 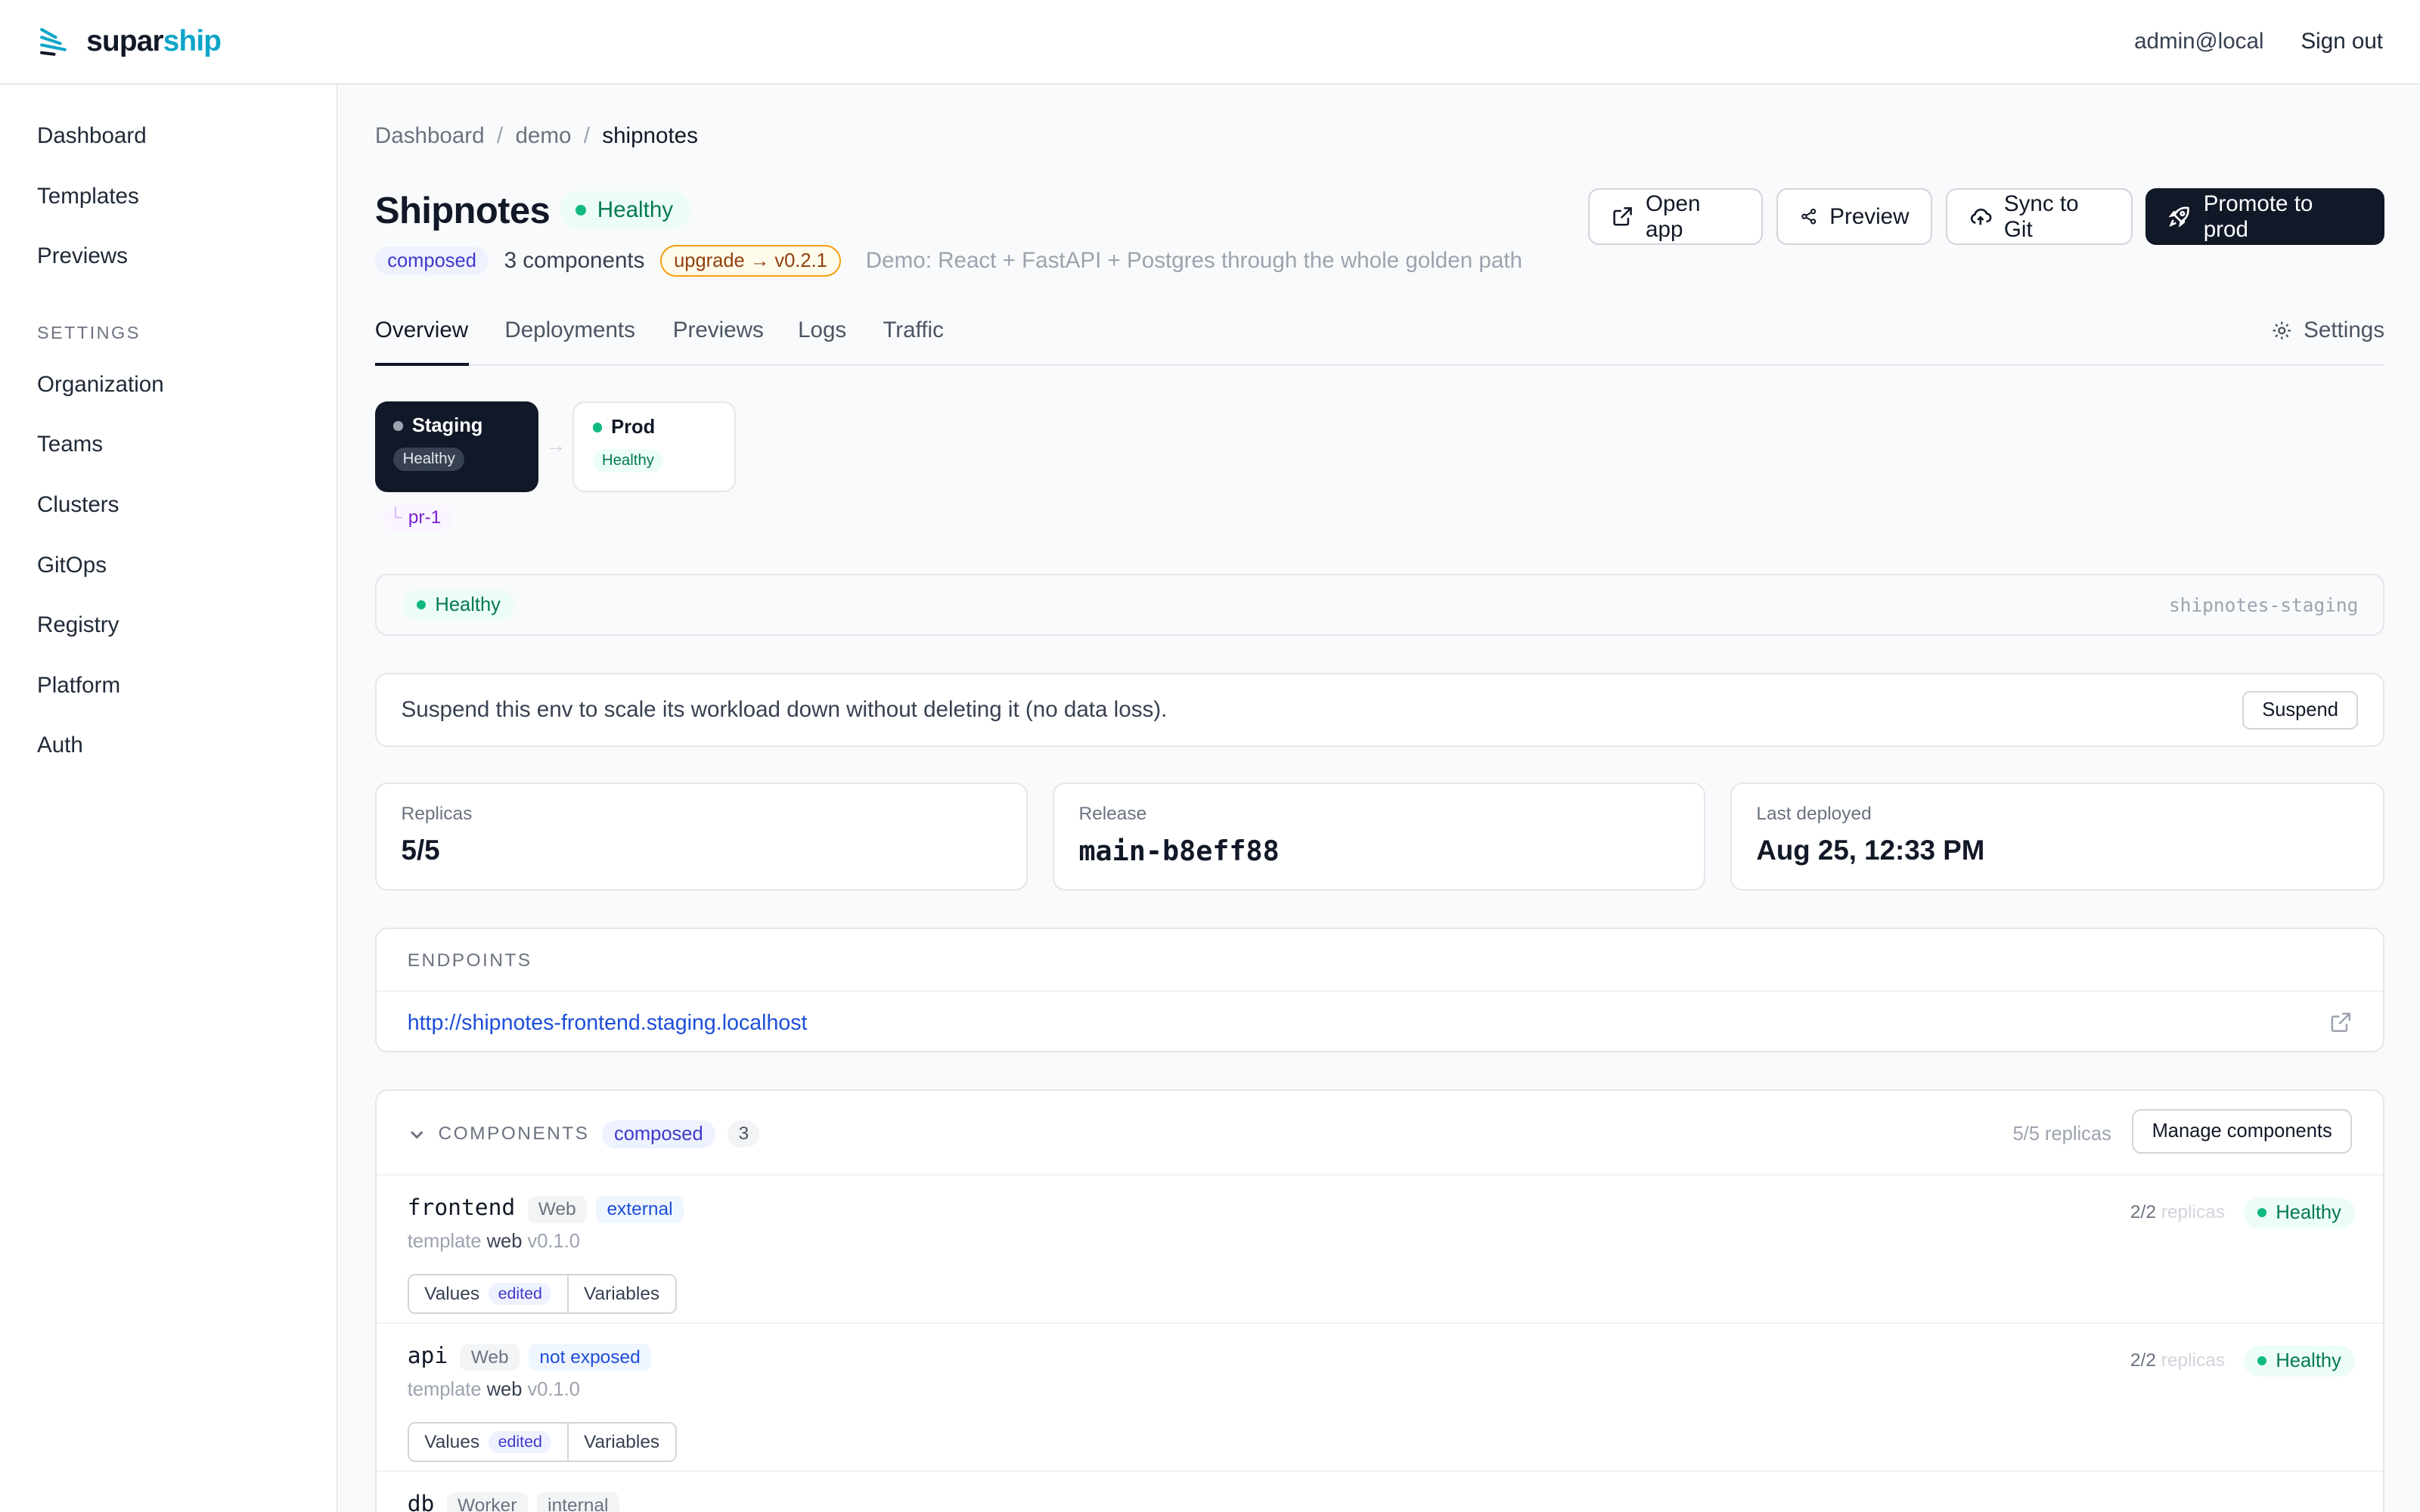 What do you see at coordinates (514, 1134) in the screenshot?
I see `components-heading: COMPONENTS` at bounding box center [514, 1134].